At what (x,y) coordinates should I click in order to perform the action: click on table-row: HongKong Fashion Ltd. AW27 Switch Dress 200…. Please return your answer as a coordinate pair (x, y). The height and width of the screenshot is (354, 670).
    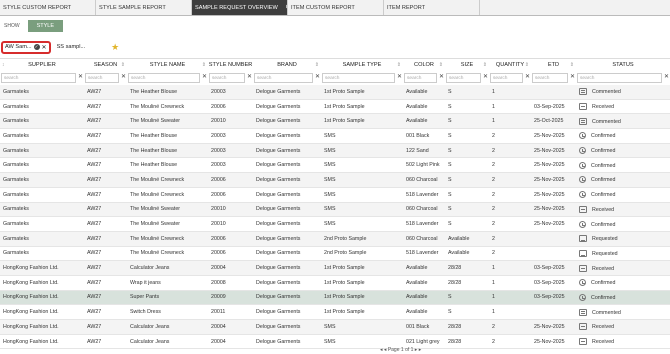
    Looking at the image, I should click on (335, 312).